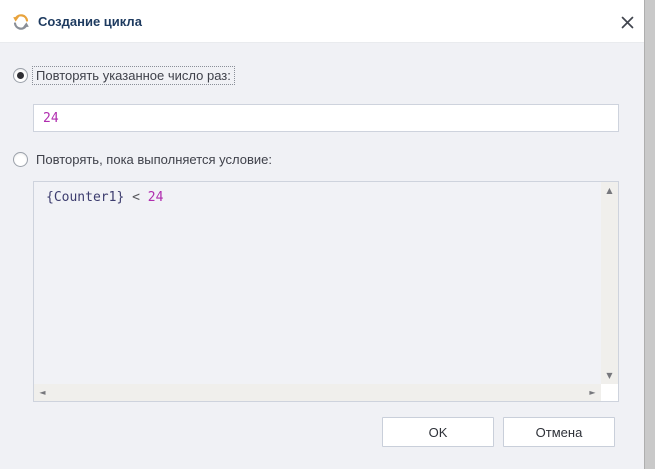 The image size is (655, 469). I want to click on expression-text: {Counter1} < 24, so click(104, 197).